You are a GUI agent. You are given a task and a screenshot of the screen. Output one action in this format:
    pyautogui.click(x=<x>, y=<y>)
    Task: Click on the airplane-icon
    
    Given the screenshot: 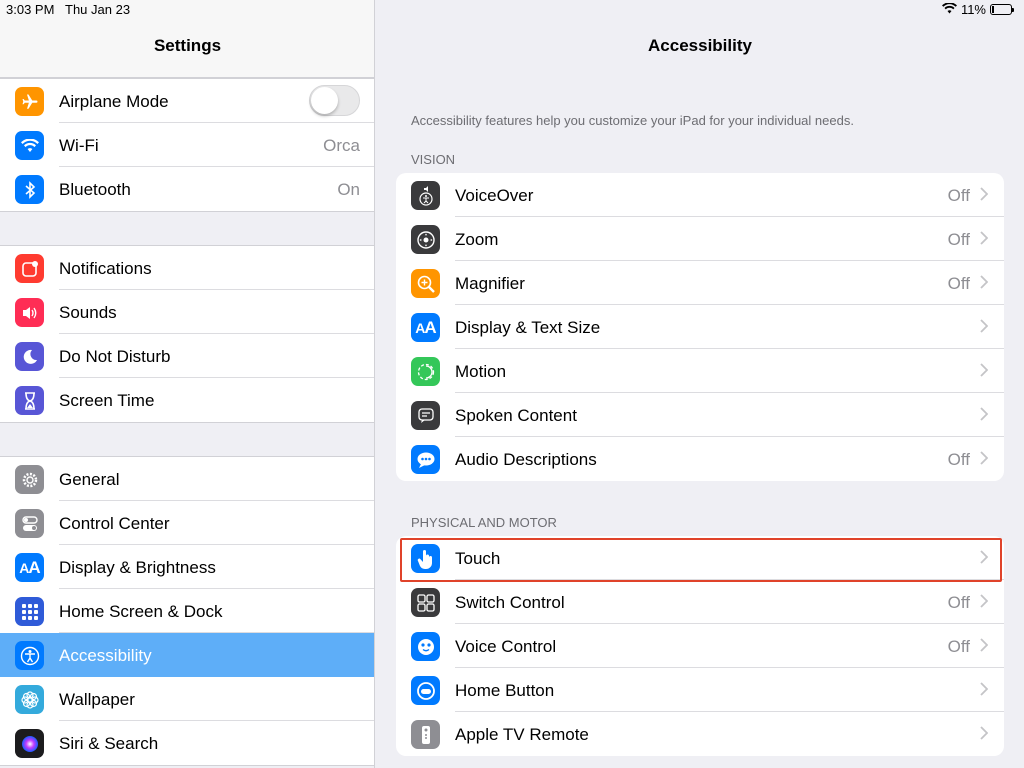 What is the action you would take?
    pyautogui.click(x=29, y=101)
    